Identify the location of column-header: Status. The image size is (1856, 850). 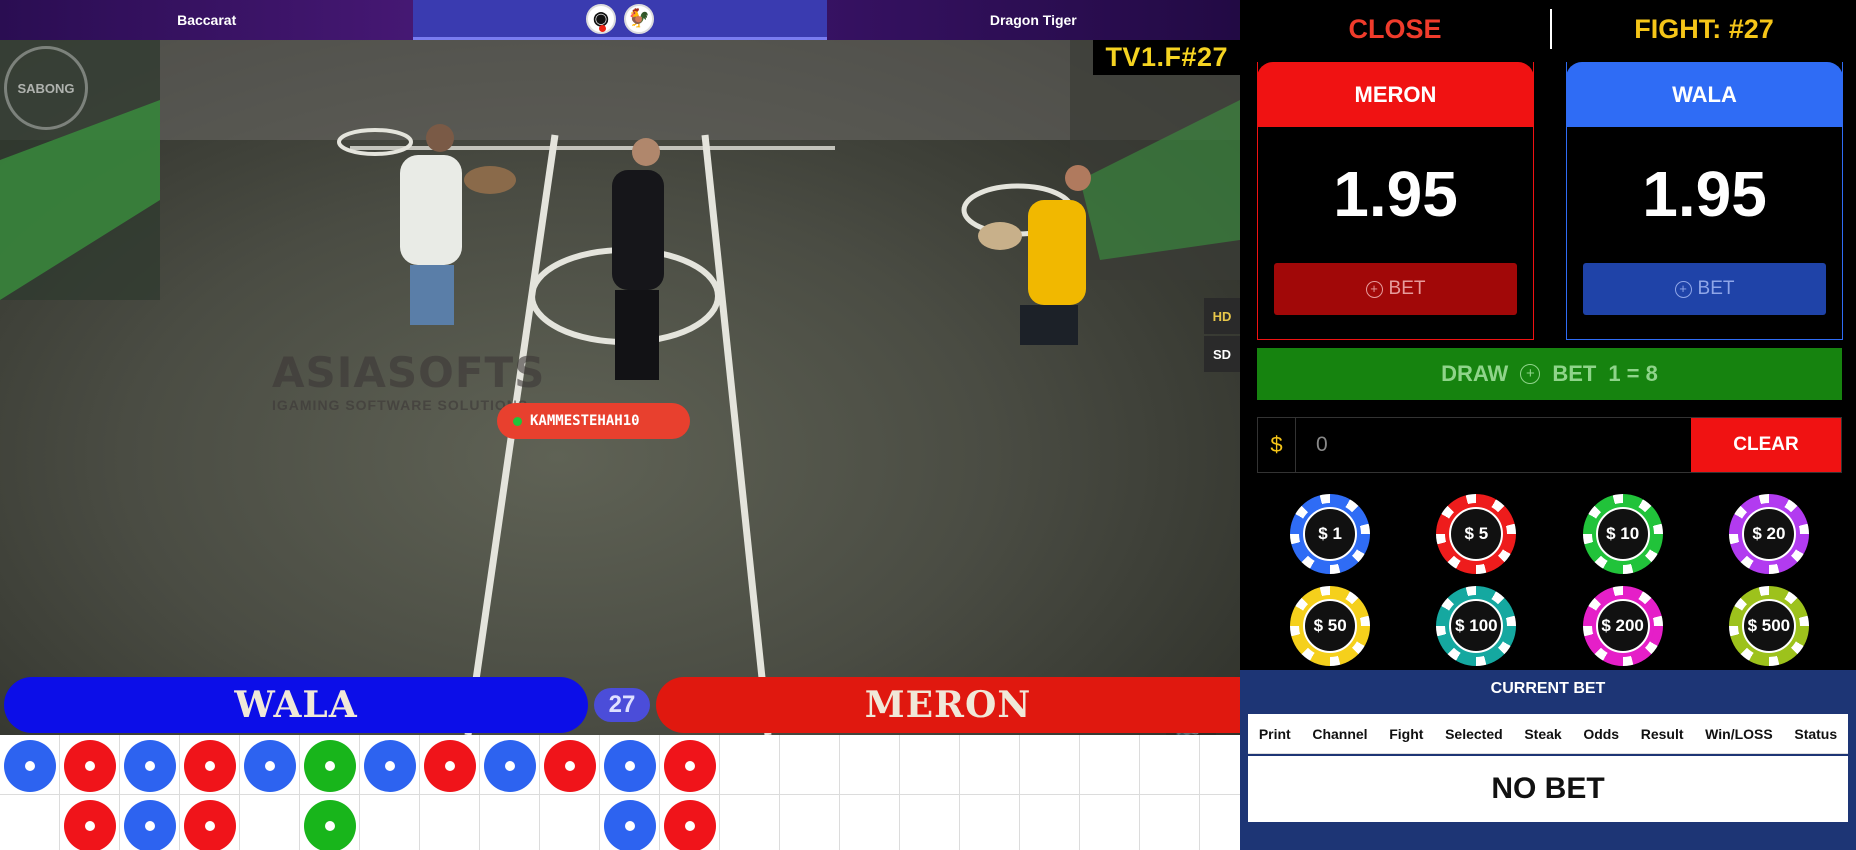
(1816, 733).